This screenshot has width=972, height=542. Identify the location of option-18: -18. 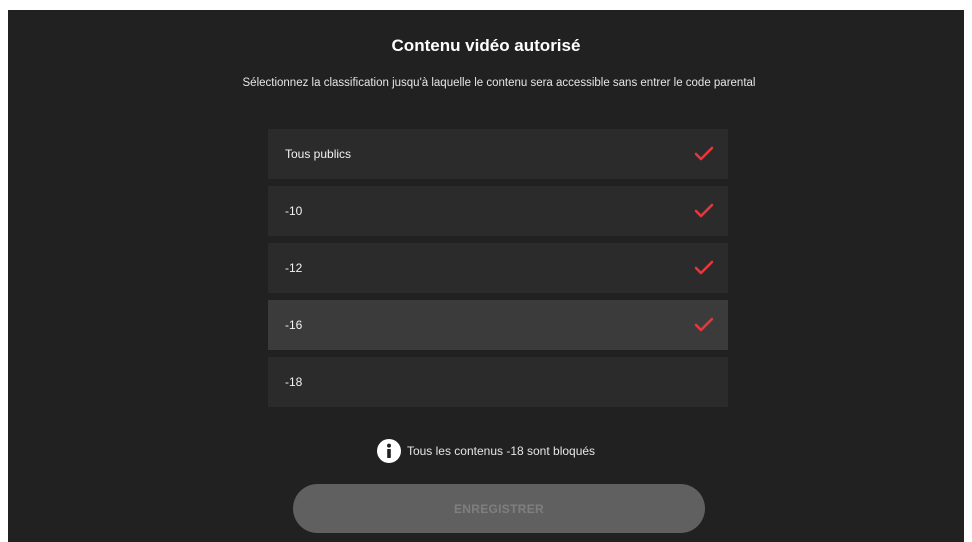
(498, 382).